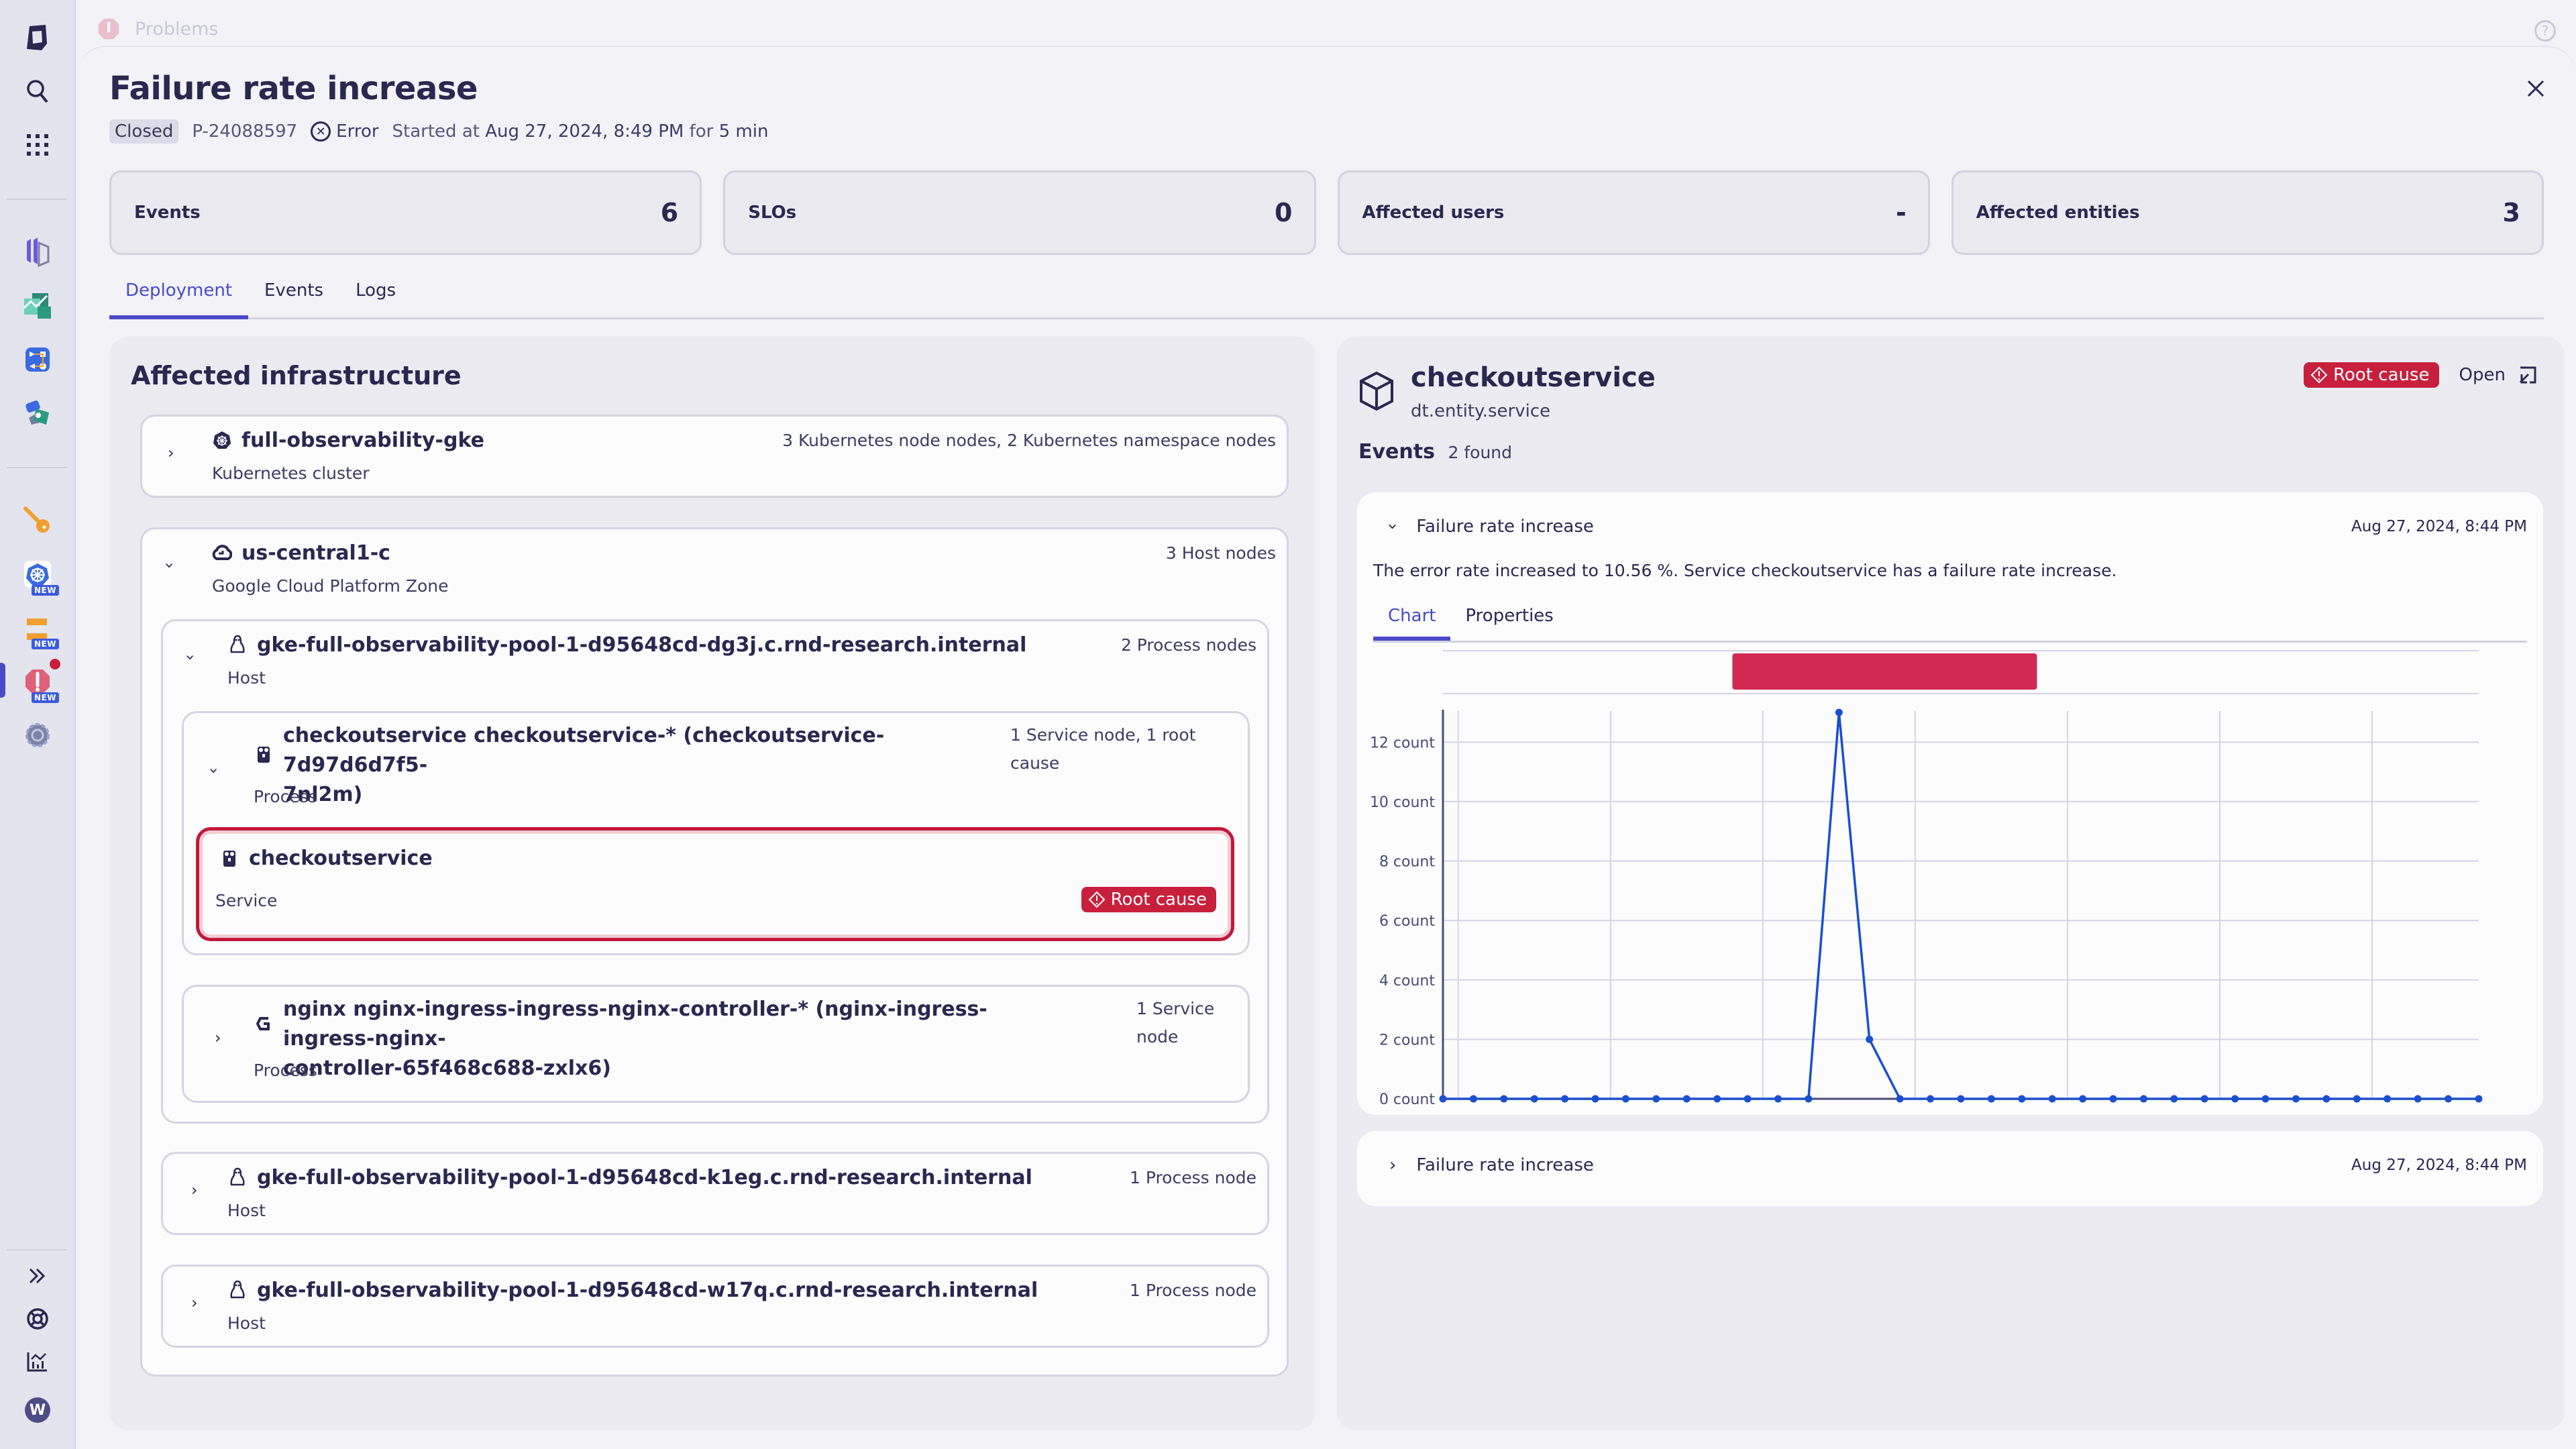 The image size is (2576, 1449). Describe the element at coordinates (772, 213) in the screenshot. I see `stat-label: SLOs` at that location.